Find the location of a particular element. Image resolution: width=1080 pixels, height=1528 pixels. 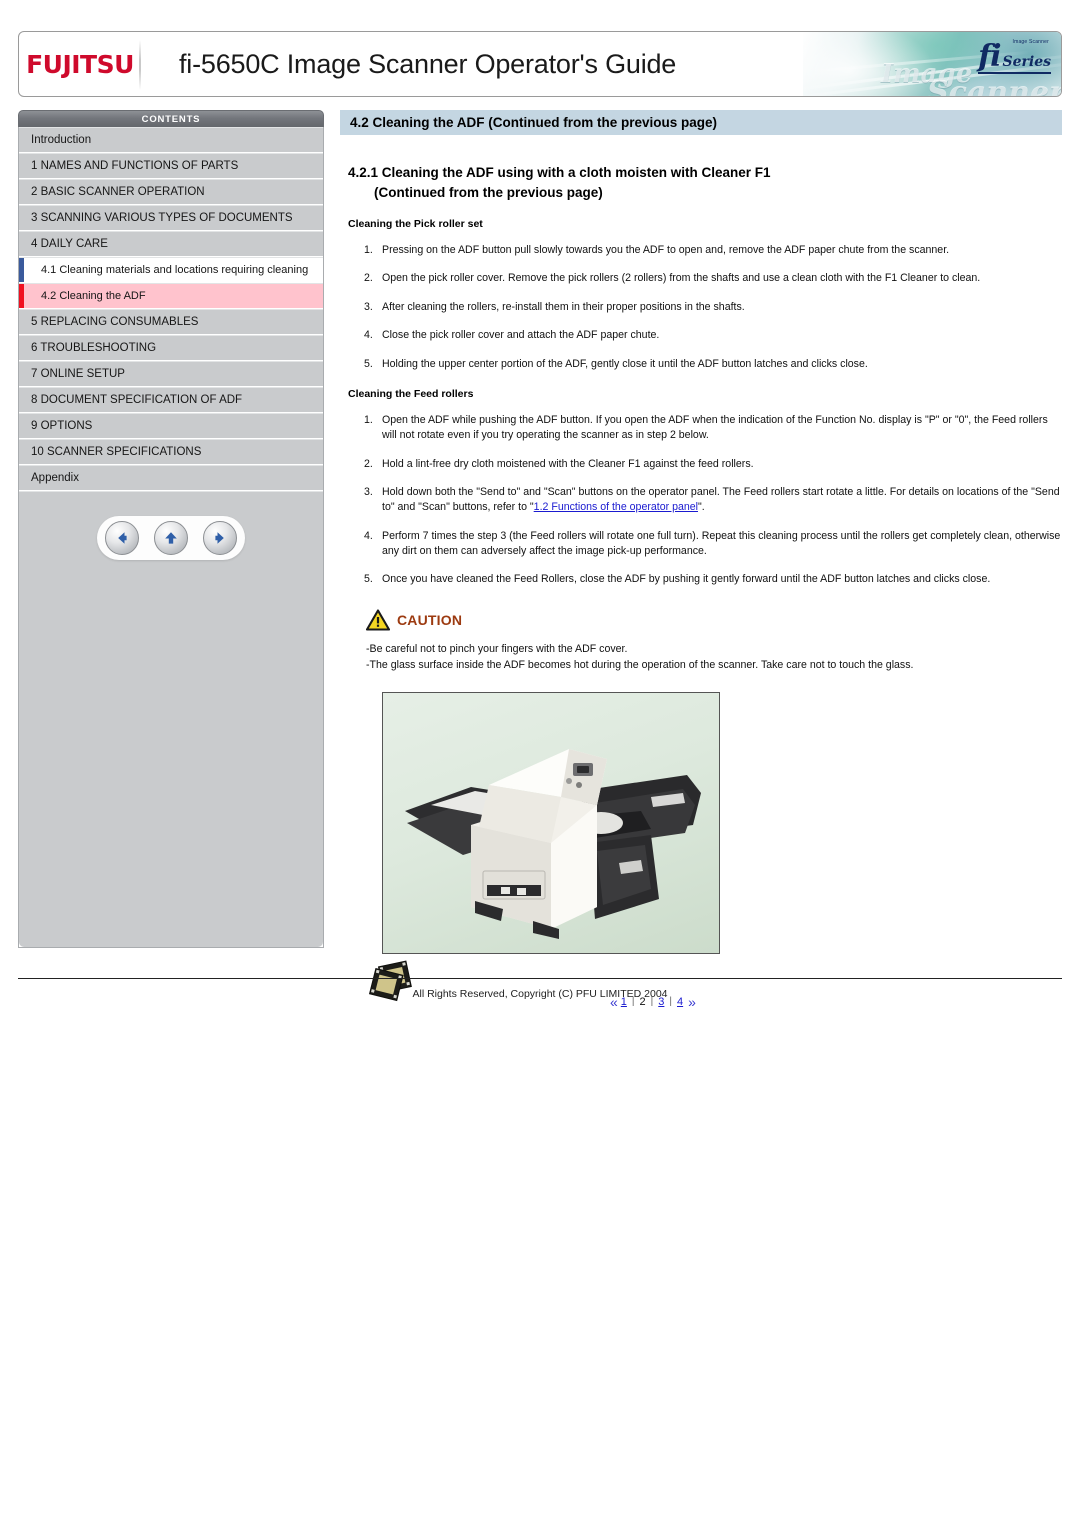

sidebar-item-label: 6 TROUBLESHOOTING is located at coordinates (94, 348).